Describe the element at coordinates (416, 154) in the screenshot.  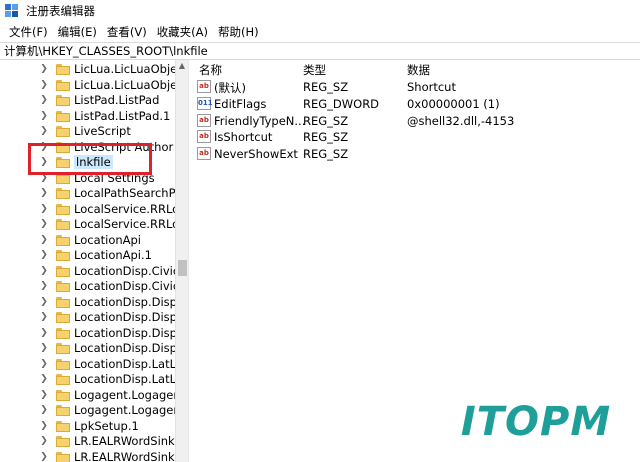
I see `value-row: ab NeverShowExt REG_SZ` at that location.